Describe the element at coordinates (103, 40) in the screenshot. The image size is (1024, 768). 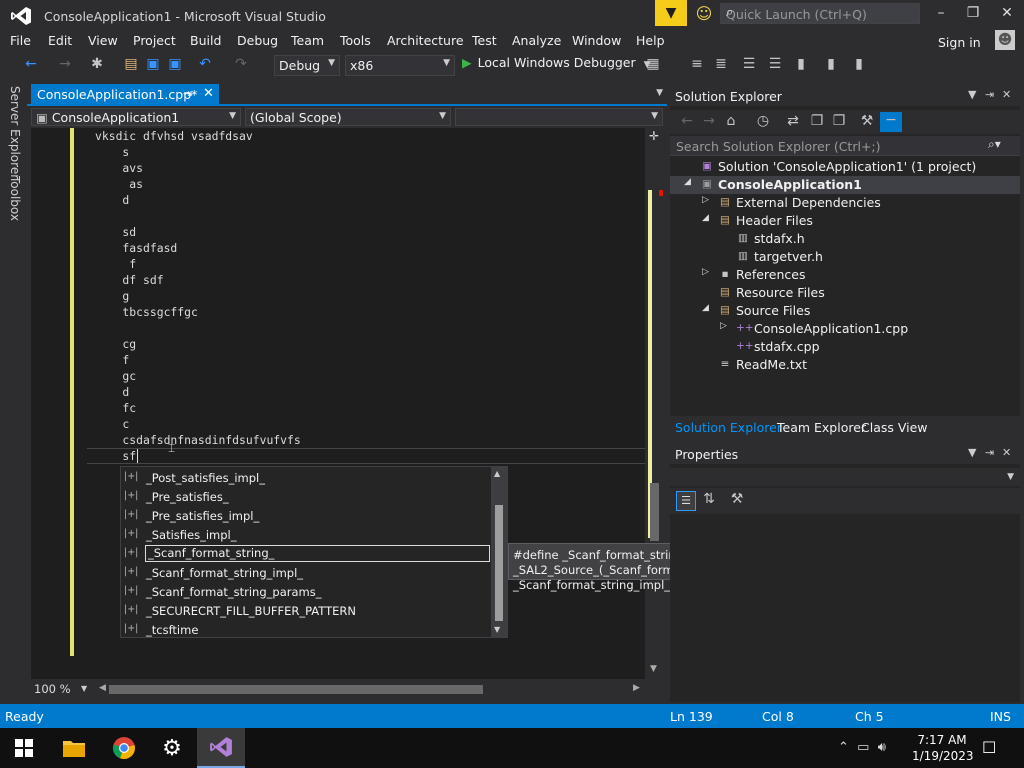
I see `menu-view: View` at that location.